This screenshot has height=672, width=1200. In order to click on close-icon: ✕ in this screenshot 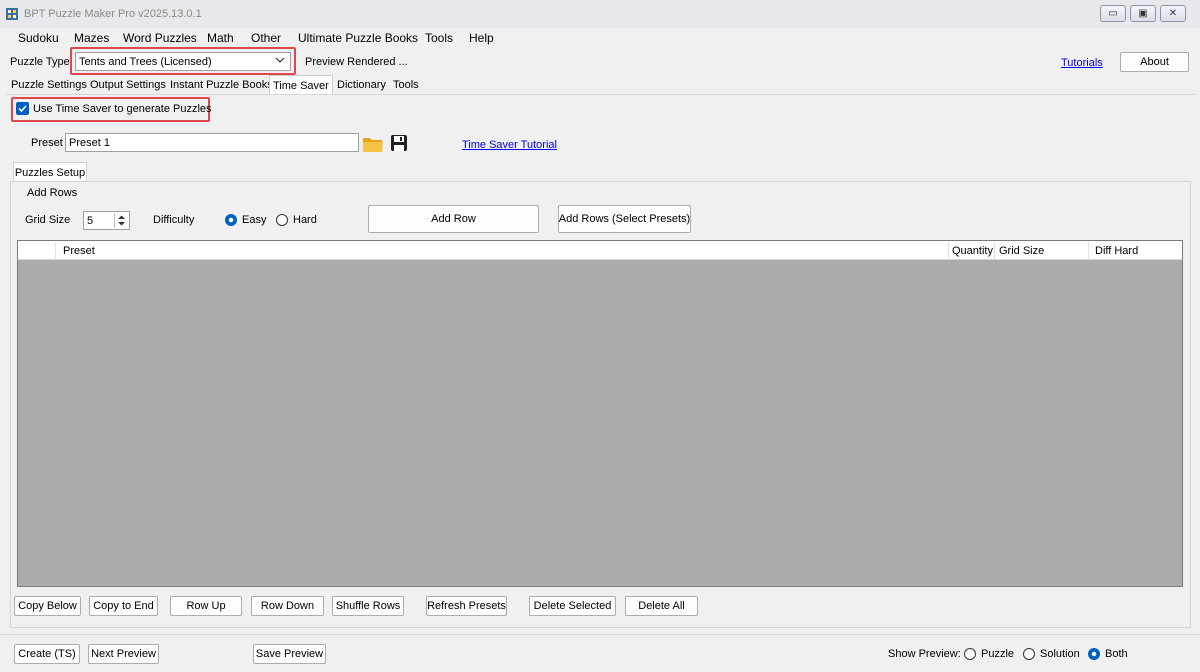, I will do `click(1173, 13)`.